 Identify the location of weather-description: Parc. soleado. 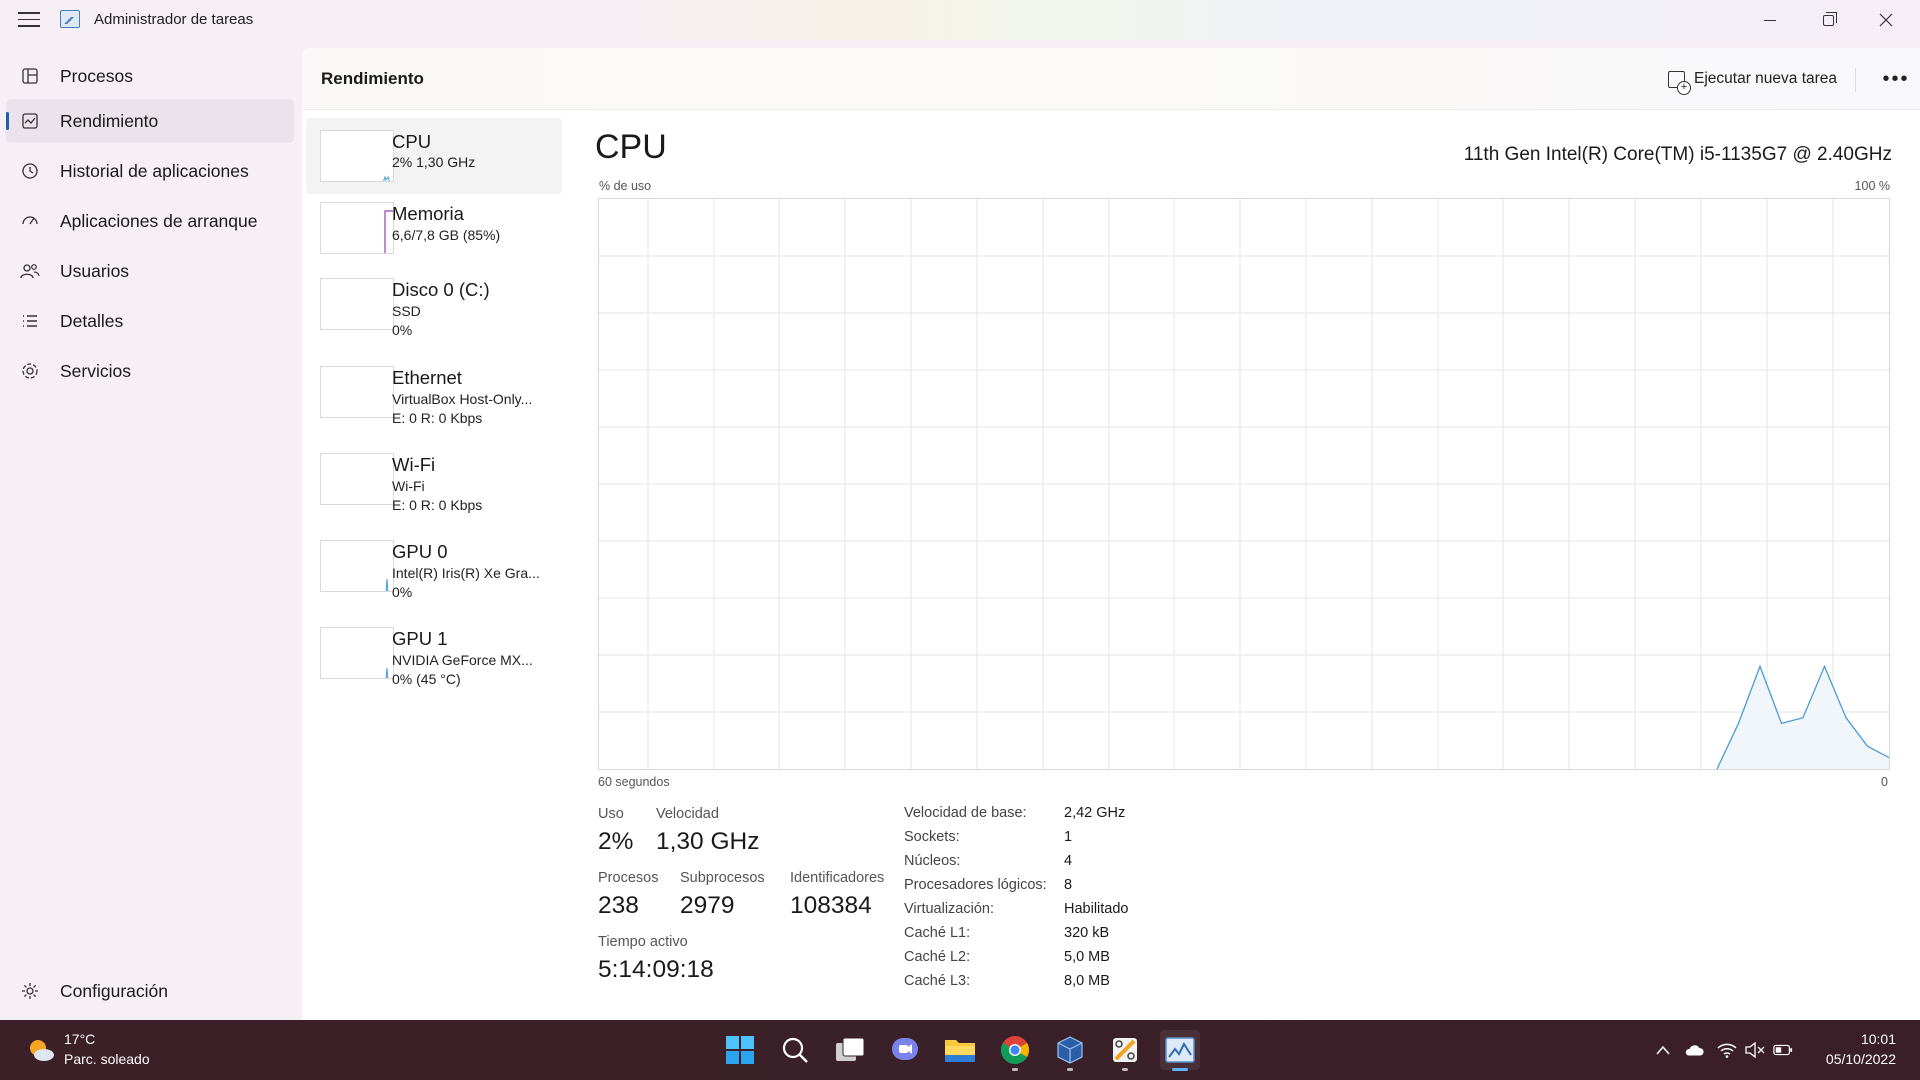
(107, 1059).